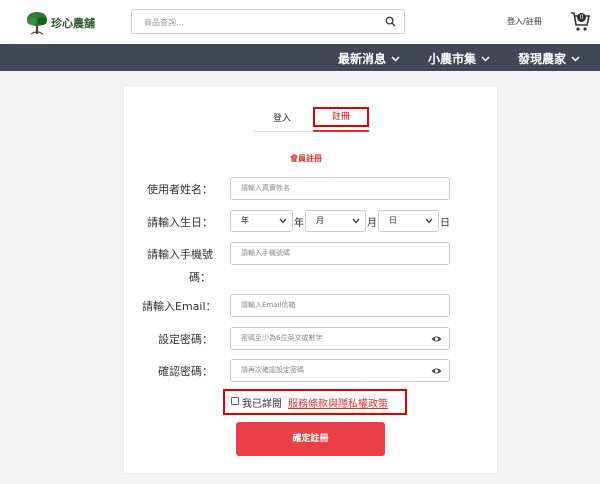 The width and height of the screenshot is (600, 484). I want to click on password-label: 設定密碼：, so click(185, 339).